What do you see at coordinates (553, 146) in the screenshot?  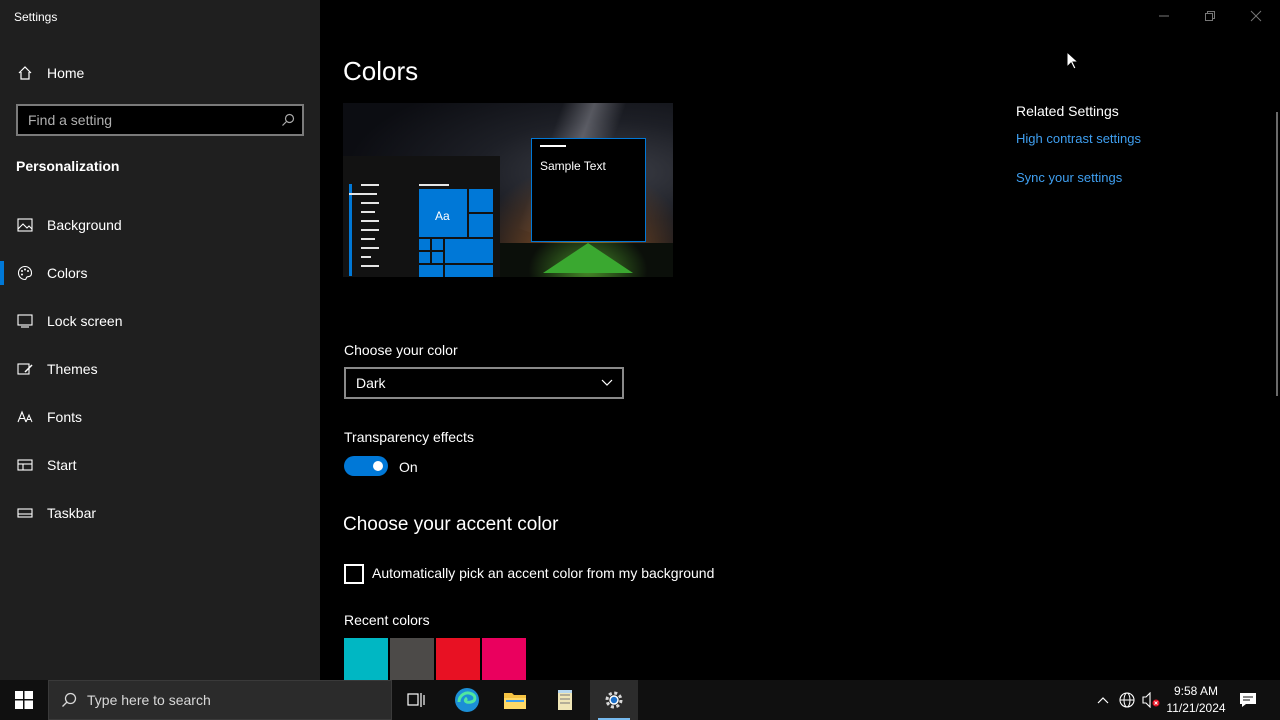 I see `preview-window-titlebar` at bounding box center [553, 146].